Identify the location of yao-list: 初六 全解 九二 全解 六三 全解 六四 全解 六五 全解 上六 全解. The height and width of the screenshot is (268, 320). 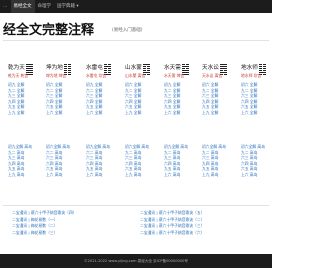
(257, 99).